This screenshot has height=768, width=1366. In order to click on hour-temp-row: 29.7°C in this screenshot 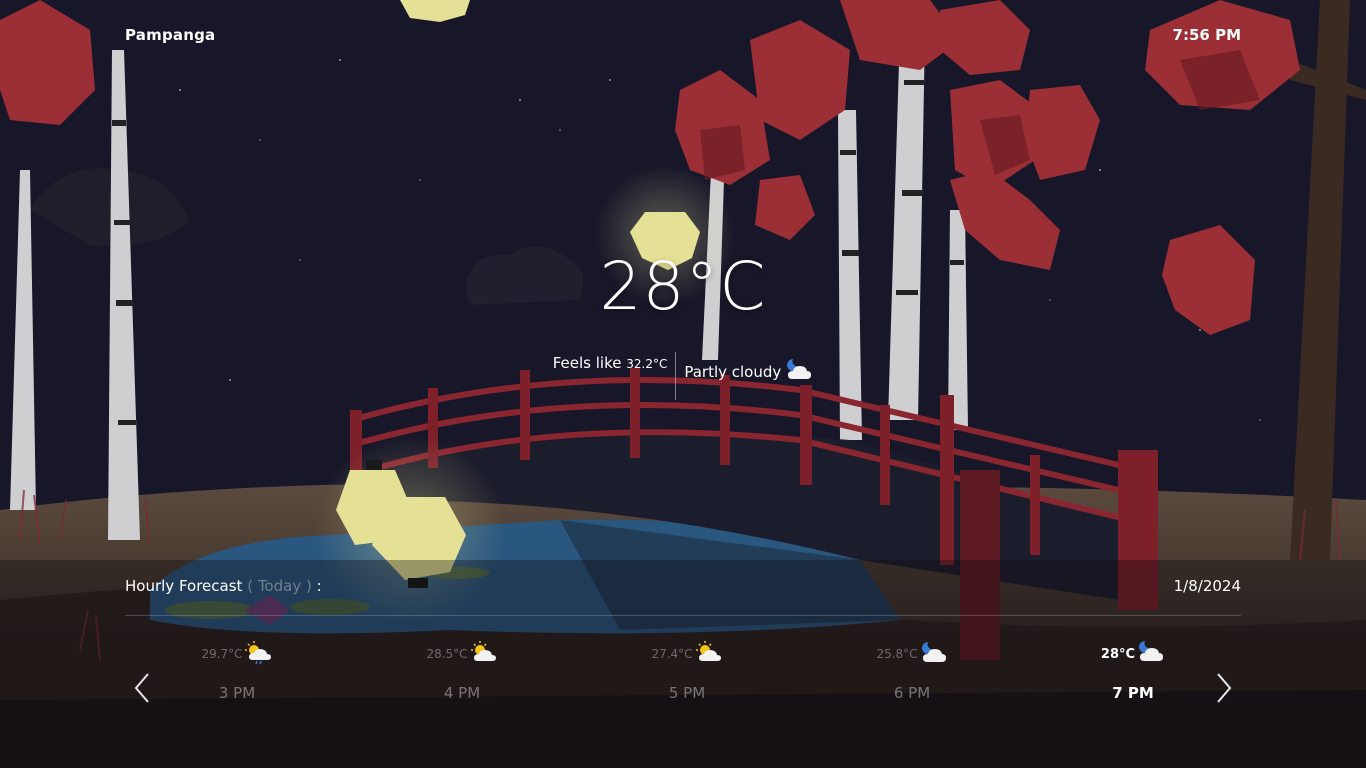, I will do `click(237, 654)`.